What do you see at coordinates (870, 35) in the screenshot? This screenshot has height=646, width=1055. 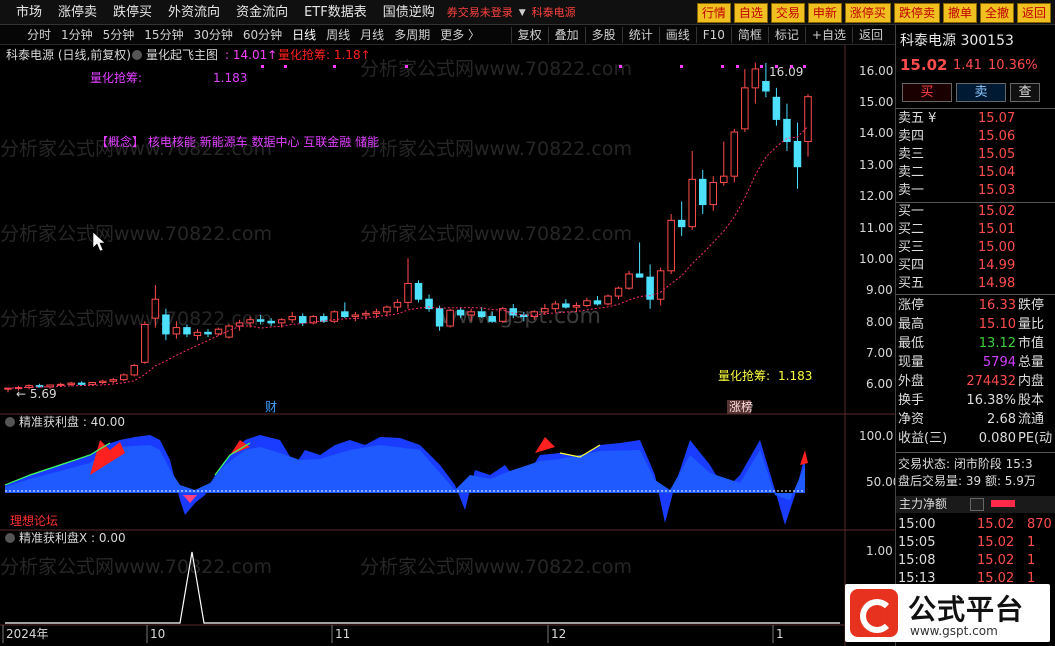 I see `tool-back: 返回` at bounding box center [870, 35].